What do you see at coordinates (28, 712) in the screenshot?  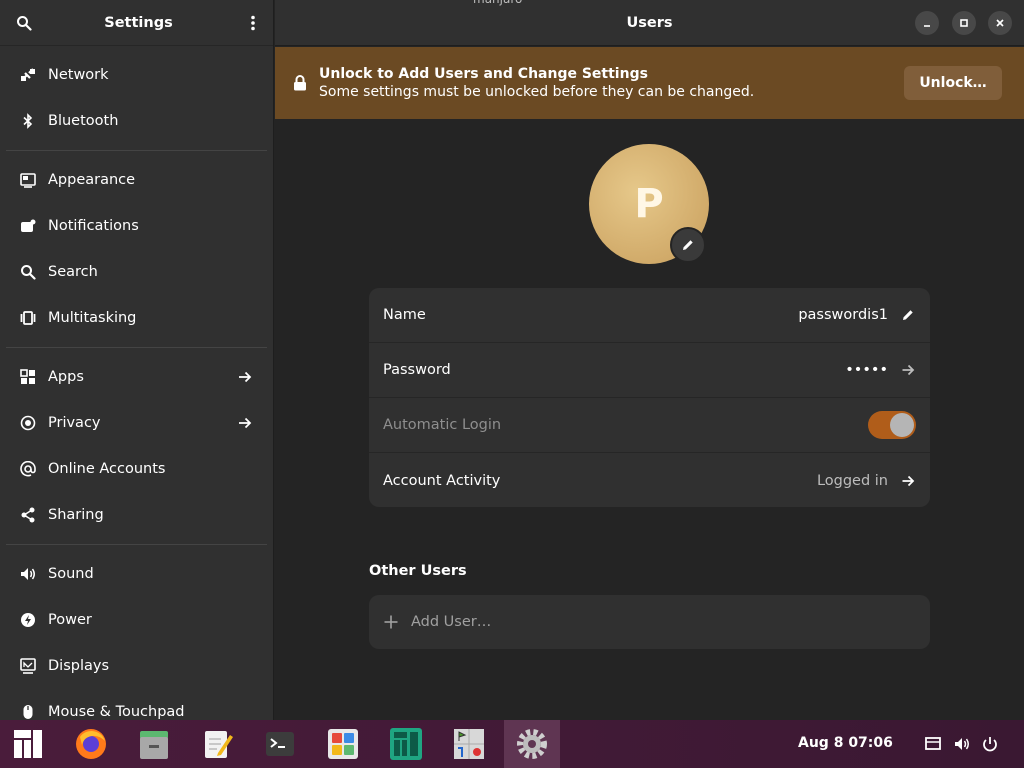 I see `mouse-icon` at bounding box center [28, 712].